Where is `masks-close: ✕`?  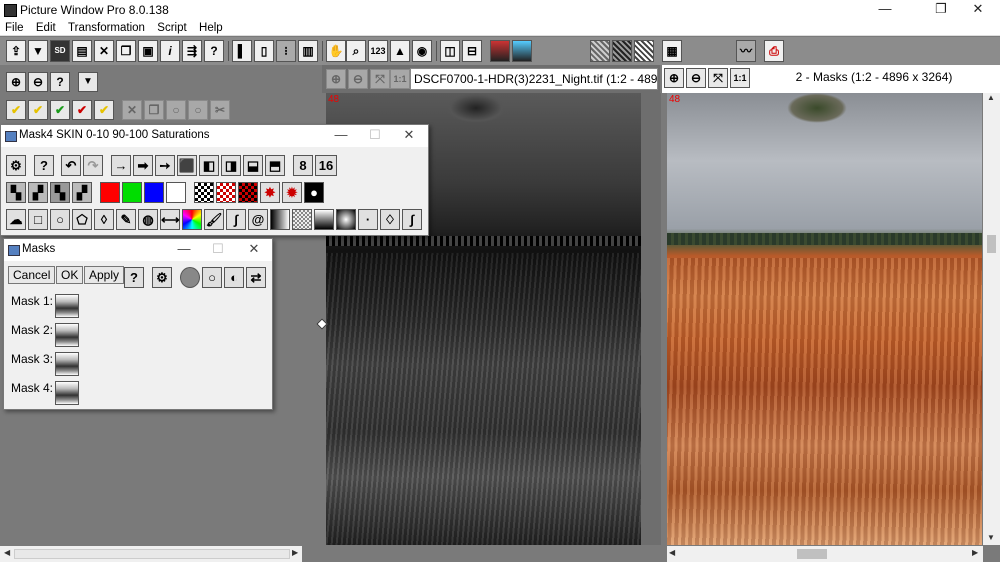 masks-close: ✕ is located at coordinates (254, 249).